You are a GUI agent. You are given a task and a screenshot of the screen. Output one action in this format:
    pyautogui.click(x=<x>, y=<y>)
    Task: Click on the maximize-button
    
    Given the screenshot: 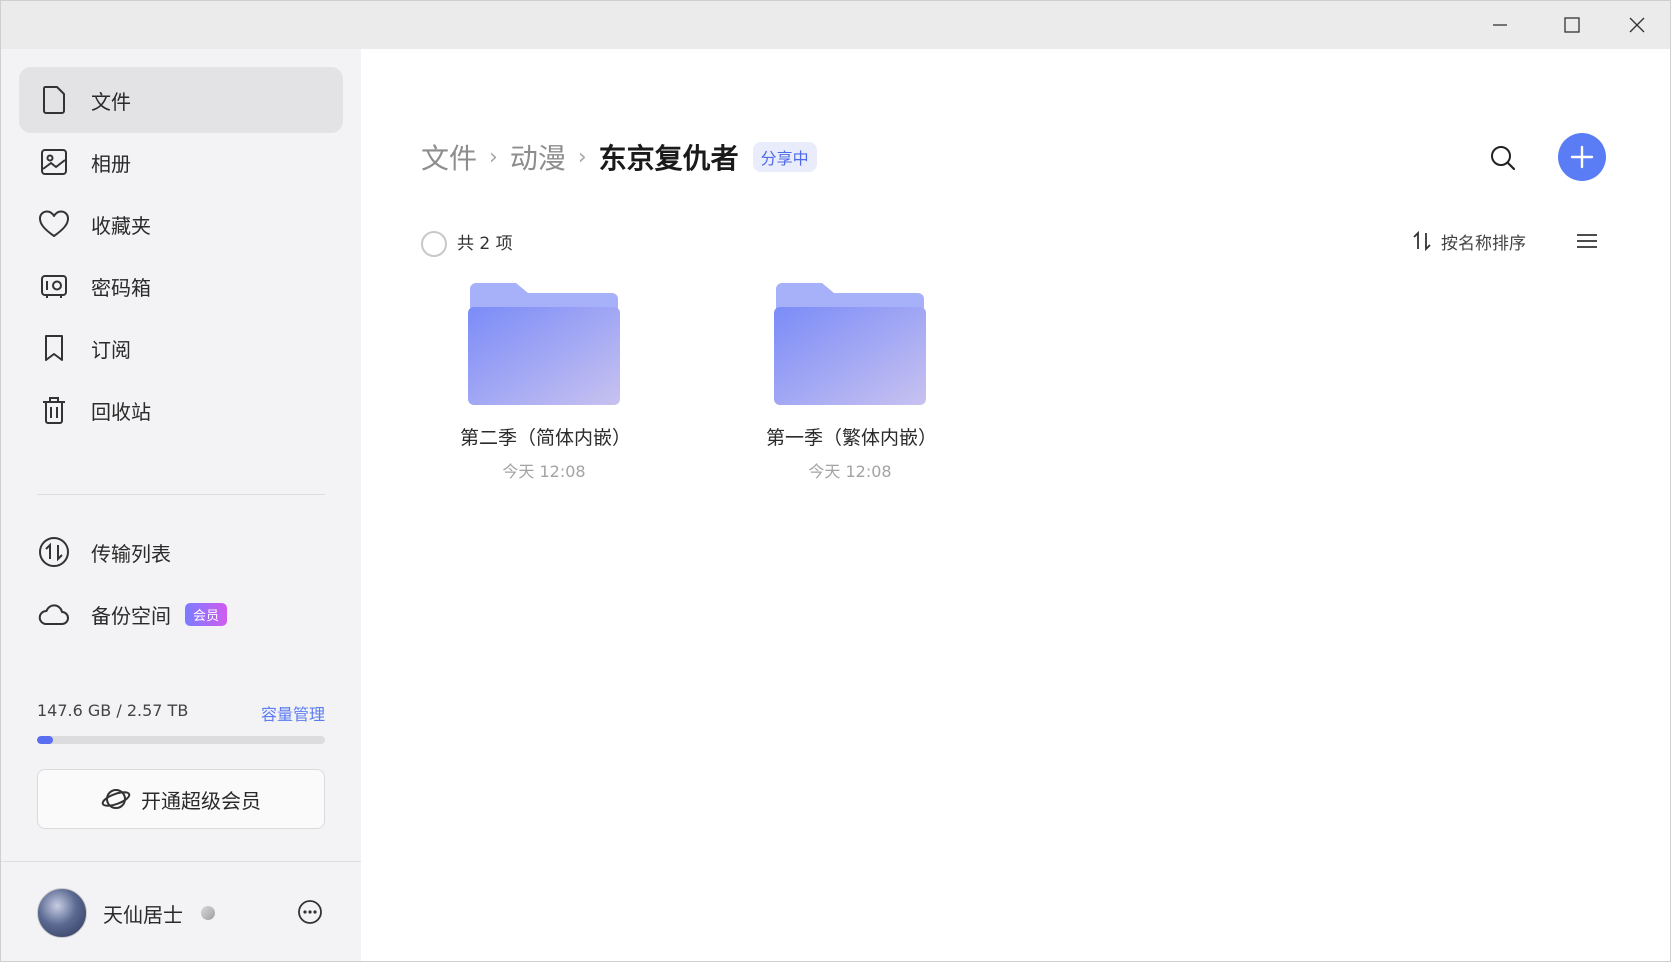 What is the action you would take?
    pyautogui.click(x=1572, y=25)
    